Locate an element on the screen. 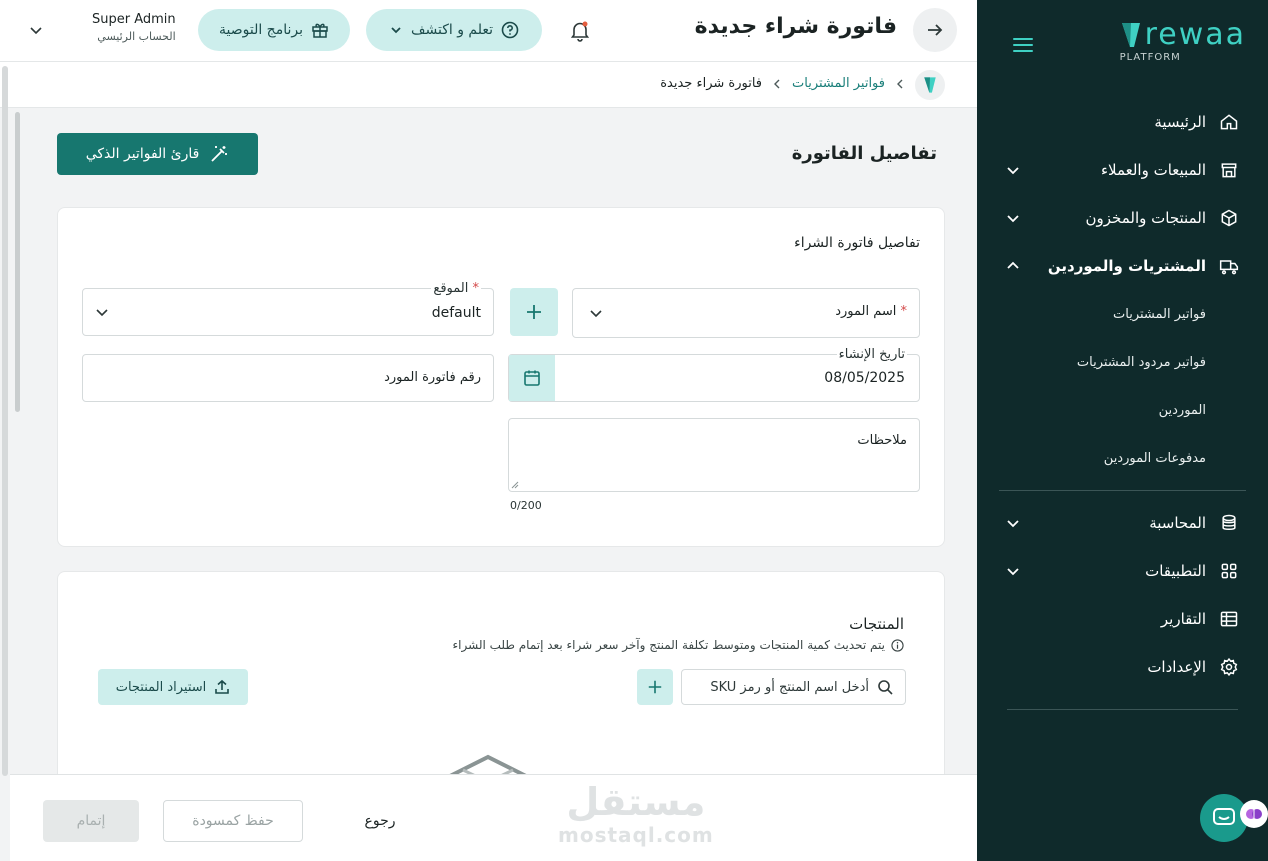  supplier-invoice-number-placeholder: رقم فاتورة المورد is located at coordinates (432, 377).